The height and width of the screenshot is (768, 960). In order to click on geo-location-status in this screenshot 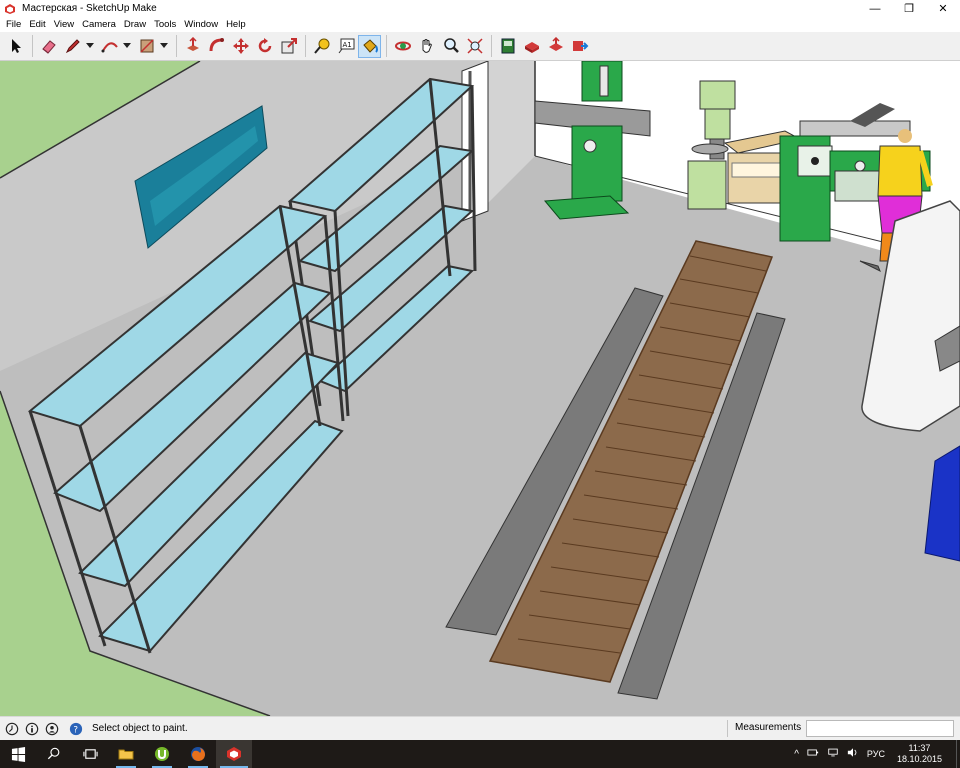, I will do `click(12, 729)`.